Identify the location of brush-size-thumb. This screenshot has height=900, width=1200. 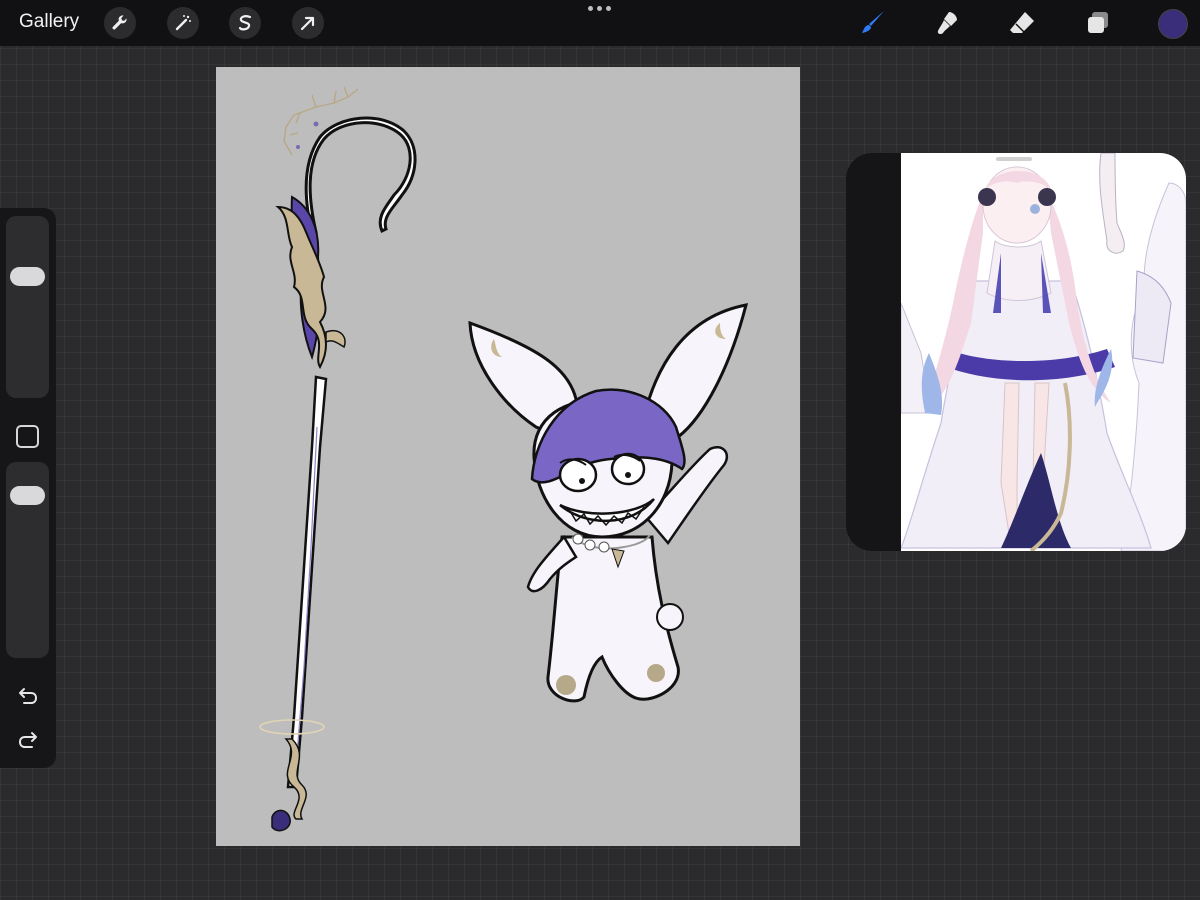
(27, 276).